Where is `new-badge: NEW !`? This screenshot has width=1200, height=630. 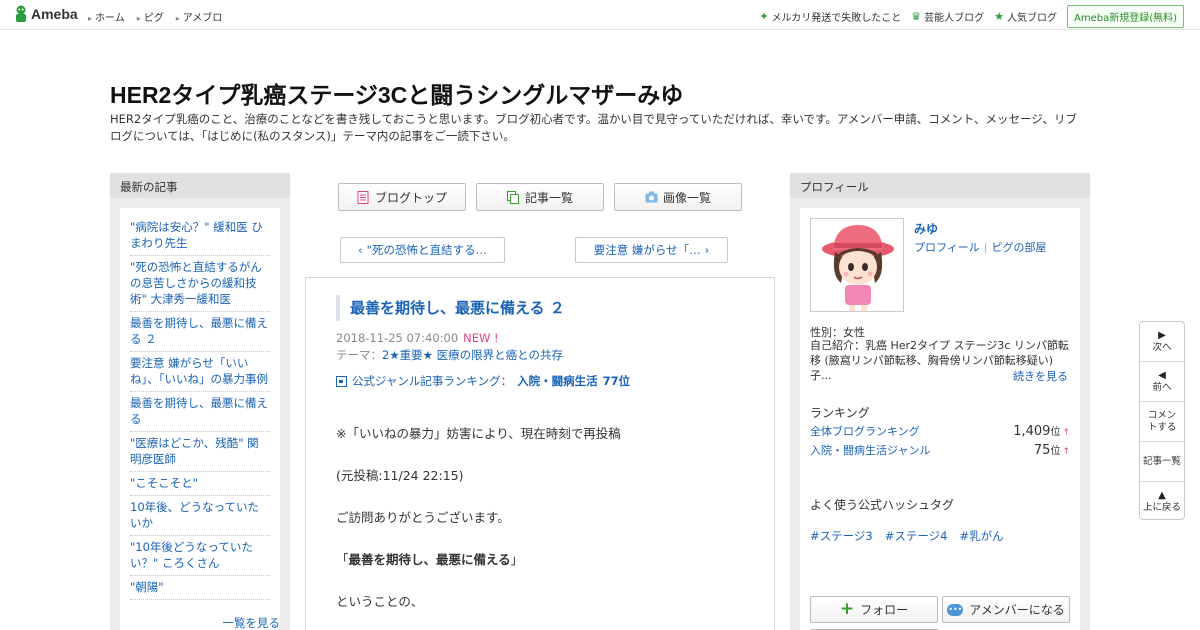
new-badge: NEW ! is located at coordinates (481, 338).